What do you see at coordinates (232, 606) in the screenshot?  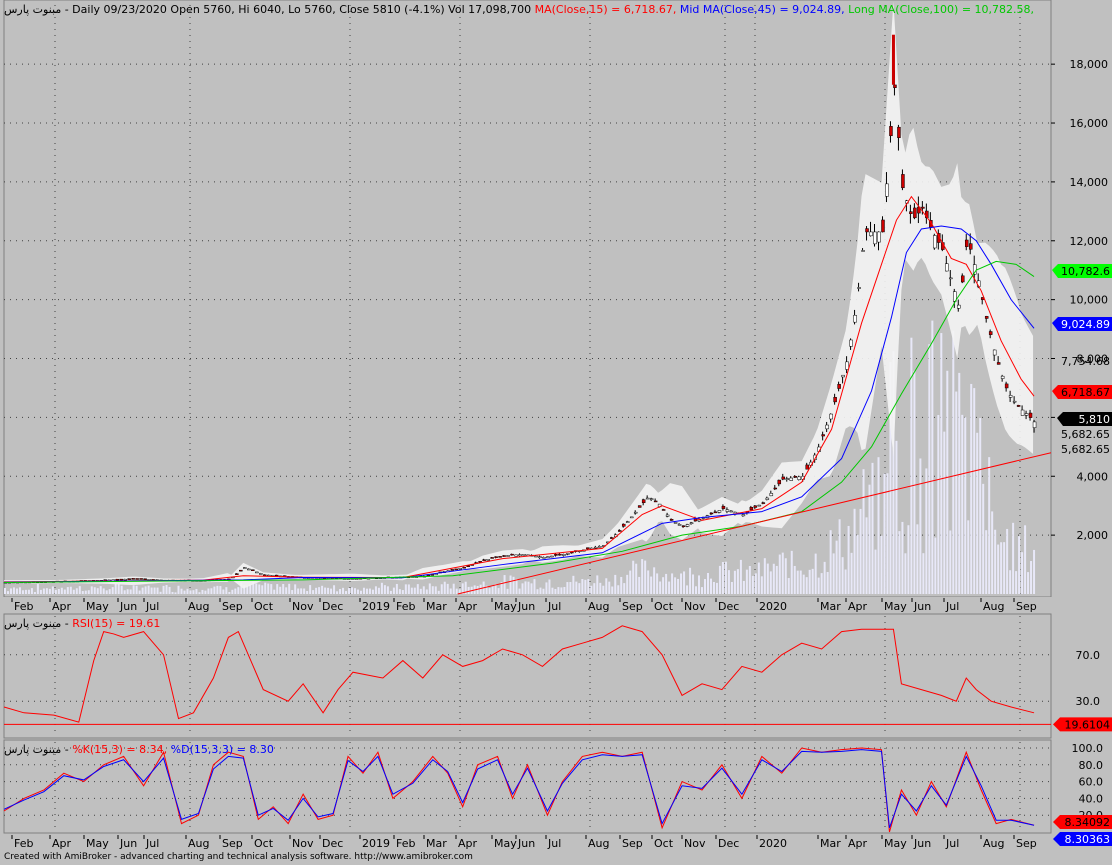 I see `x-tick-label: Sep` at bounding box center [232, 606].